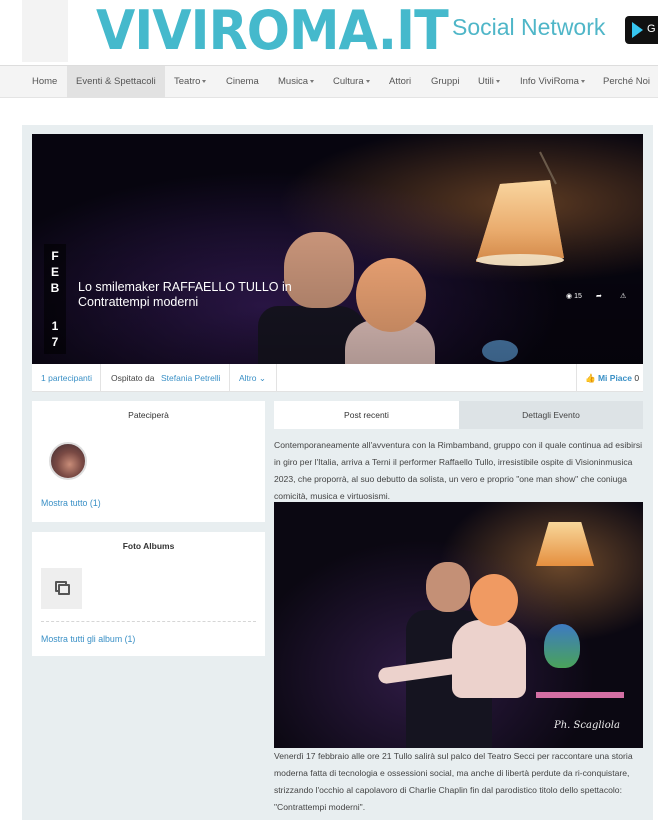 The height and width of the screenshot is (820, 658). I want to click on report-icon: ⚠, so click(623, 296).